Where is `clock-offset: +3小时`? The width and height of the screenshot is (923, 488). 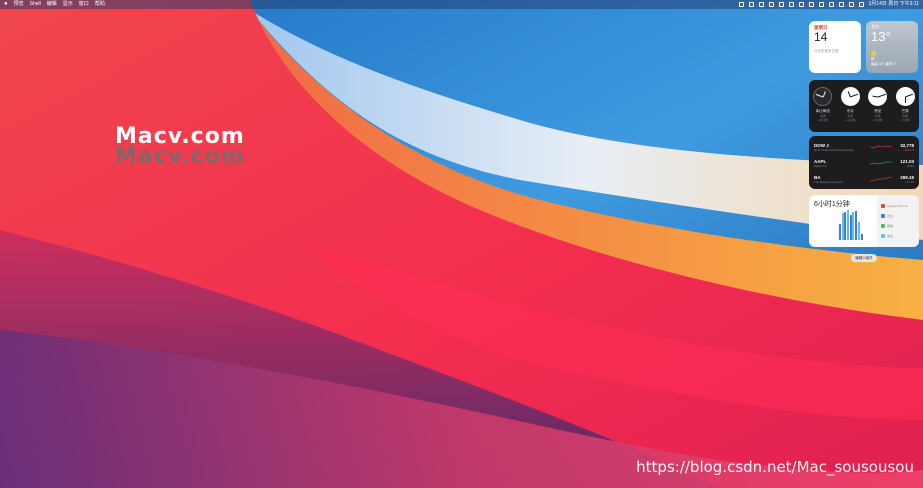
clock-offset: +3小时 is located at coordinates (878, 120).